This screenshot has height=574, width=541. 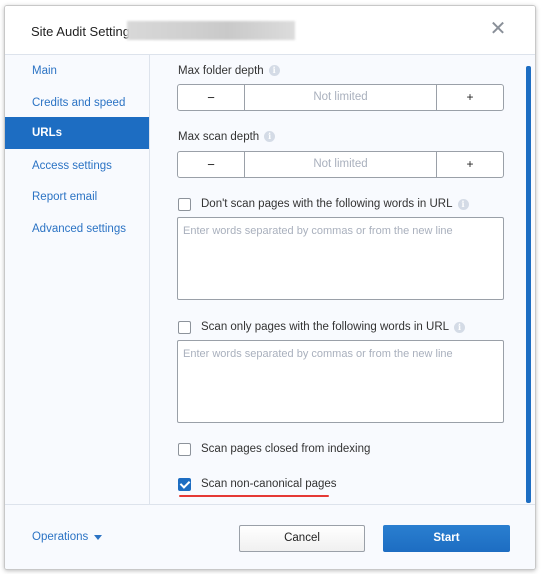 What do you see at coordinates (528, 284) in the screenshot?
I see `content-scrollbar` at bounding box center [528, 284].